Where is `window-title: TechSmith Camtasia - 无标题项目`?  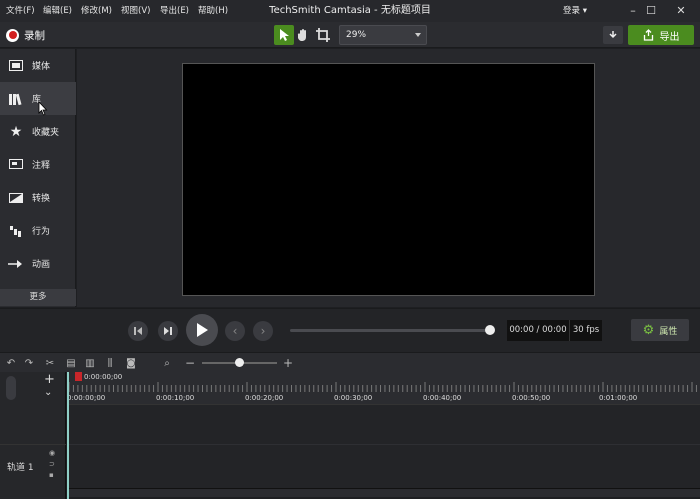
window-title: TechSmith Camtasia - 无标题项目 is located at coordinates (350, 10).